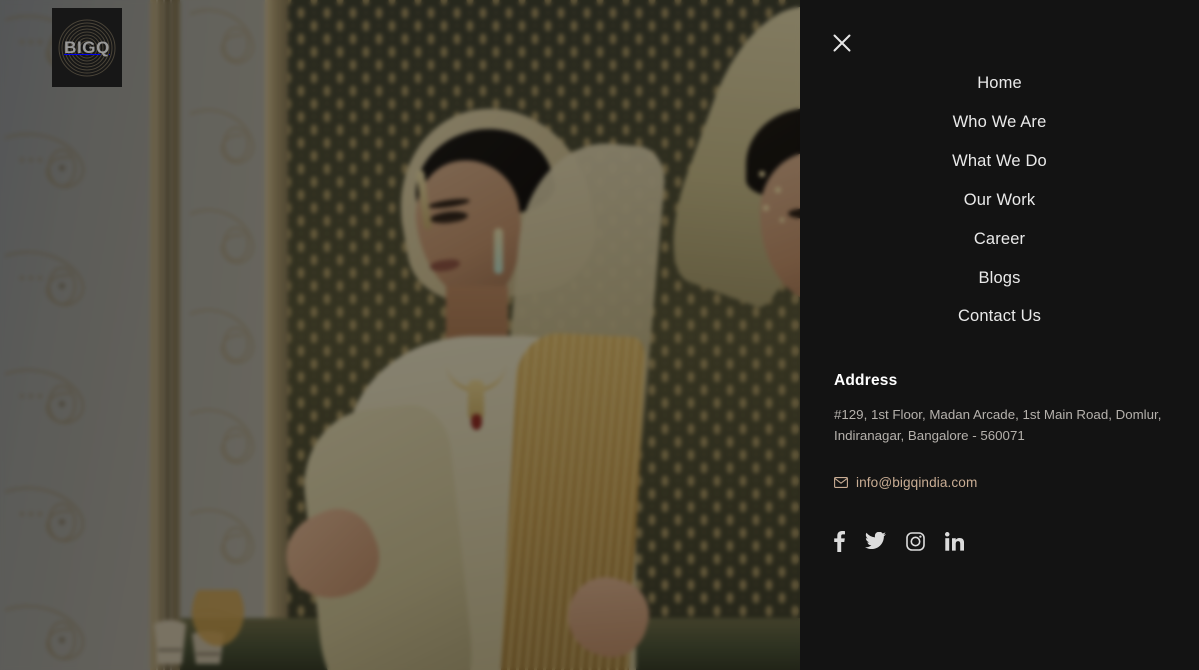 This screenshot has width=1199, height=670. What do you see at coordinates (917, 482) in the screenshot?
I see `email-text: info@bigqindia.com` at bounding box center [917, 482].